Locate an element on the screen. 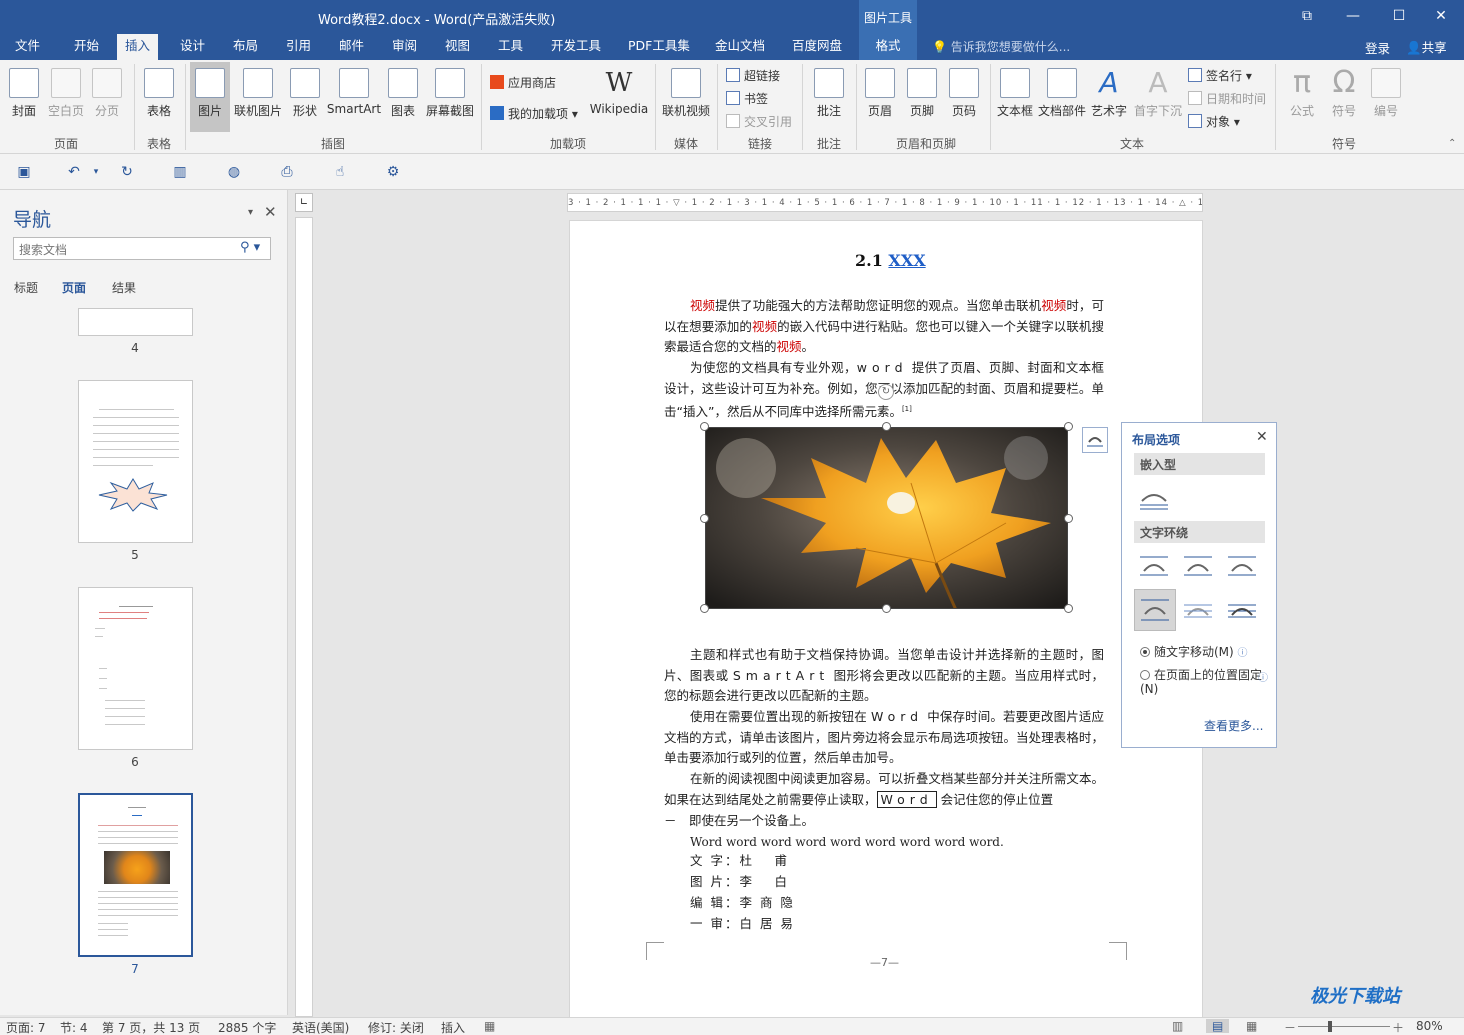 This screenshot has width=1464, height=1035. undo-icon: ↶ is located at coordinates (74, 172).